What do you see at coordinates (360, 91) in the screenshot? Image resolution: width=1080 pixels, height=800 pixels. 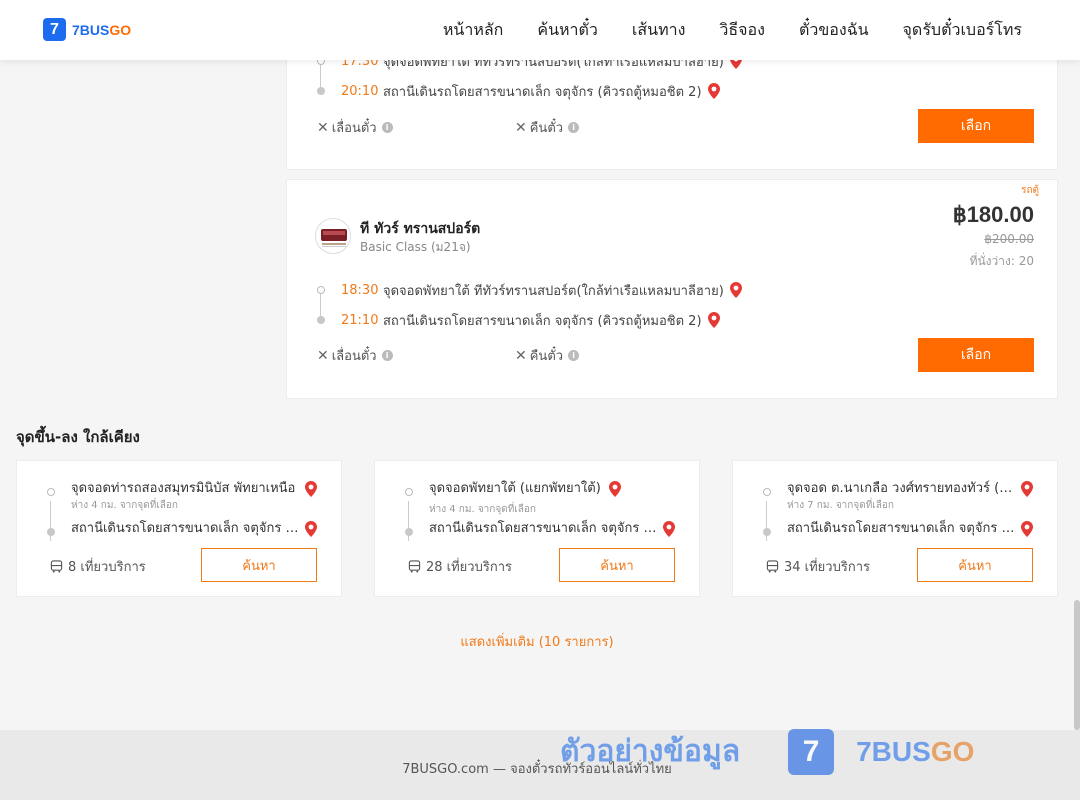 I see `arrive-time: 20:10` at bounding box center [360, 91].